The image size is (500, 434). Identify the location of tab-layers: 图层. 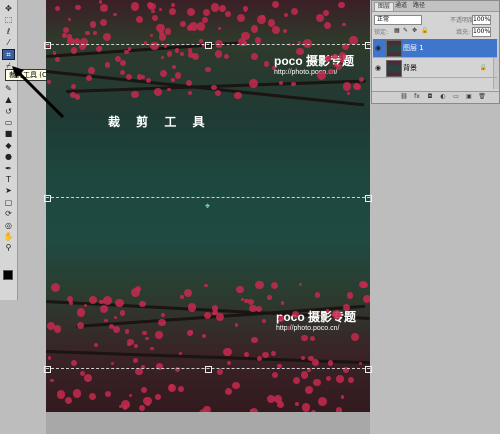
(384, 6).